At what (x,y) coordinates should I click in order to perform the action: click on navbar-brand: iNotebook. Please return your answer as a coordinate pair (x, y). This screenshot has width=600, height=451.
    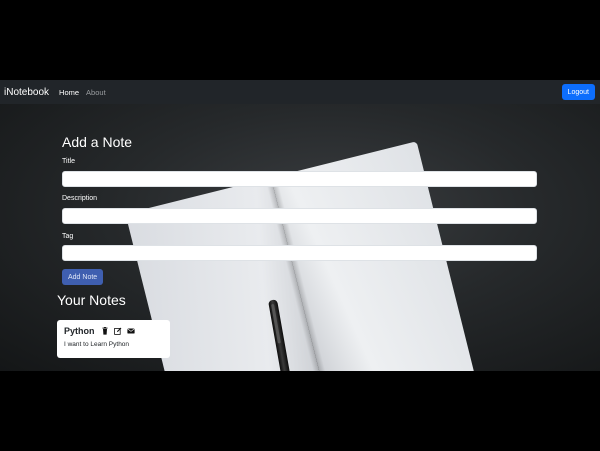
    Looking at the image, I should click on (26, 92).